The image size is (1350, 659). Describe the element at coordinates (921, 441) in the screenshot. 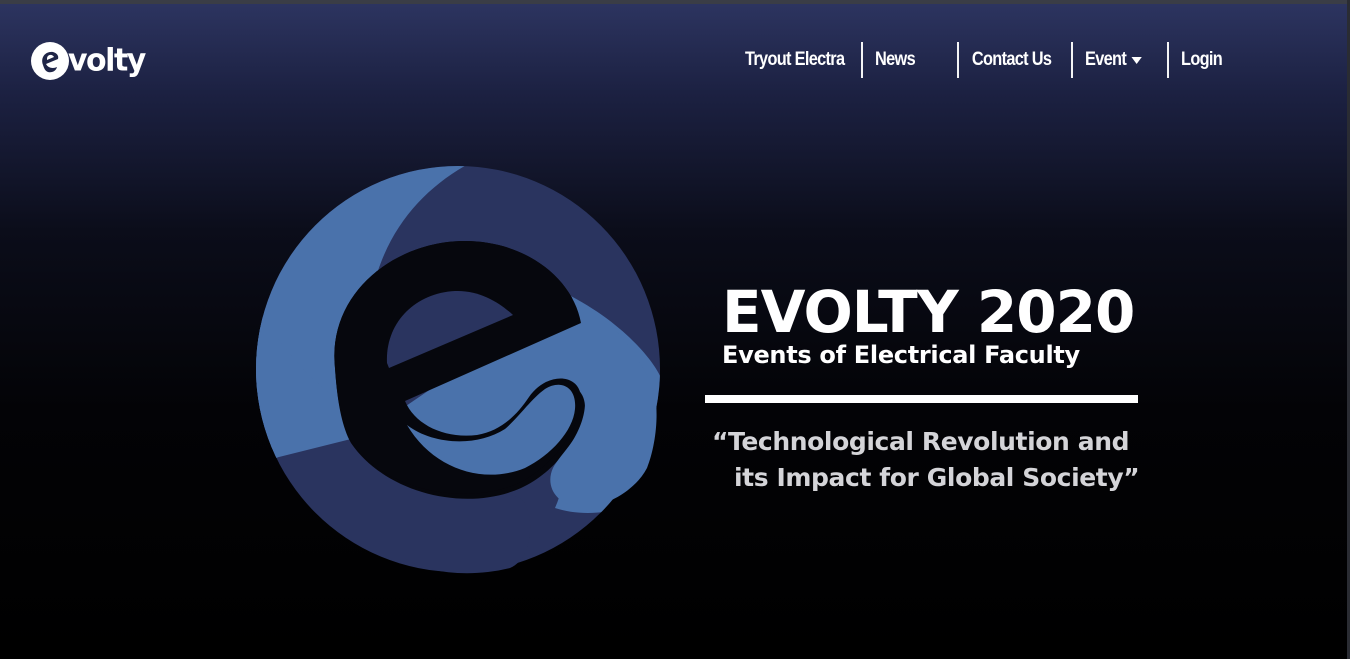

I see `quote-line-1: “Technological Revolution and` at that location.